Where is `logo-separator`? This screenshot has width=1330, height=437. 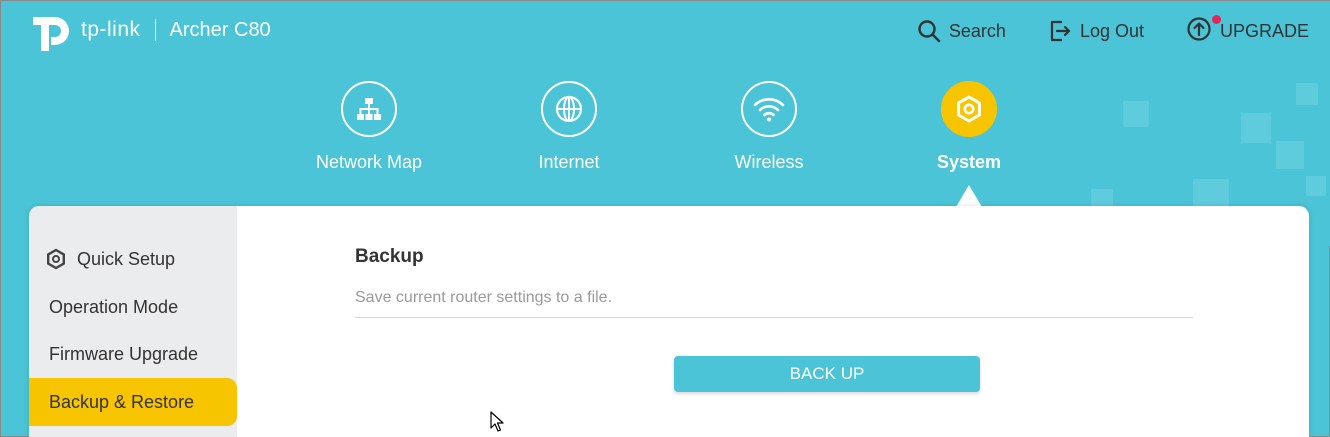
logo-separator is located at coordinates (155, 30).